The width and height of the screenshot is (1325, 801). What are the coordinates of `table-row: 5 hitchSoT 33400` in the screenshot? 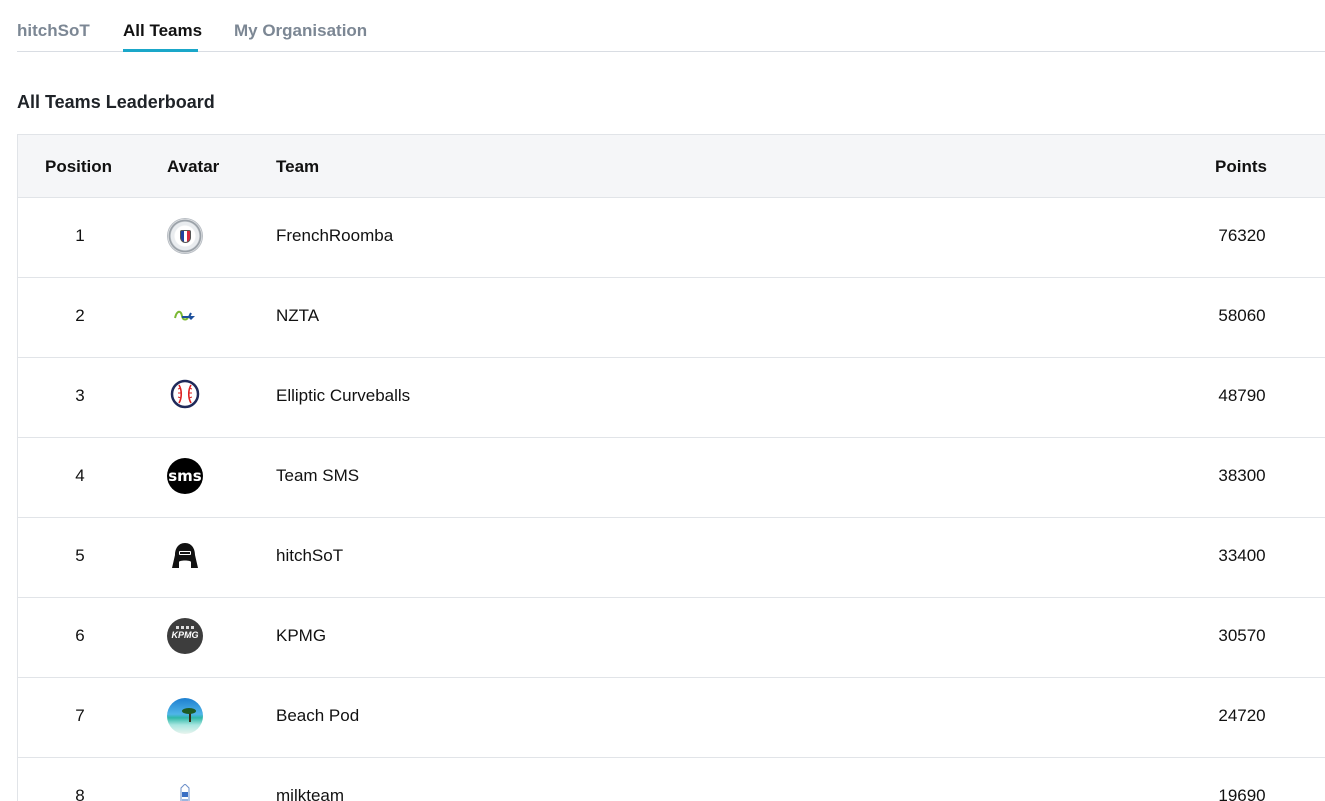 It's located at (671, 558).